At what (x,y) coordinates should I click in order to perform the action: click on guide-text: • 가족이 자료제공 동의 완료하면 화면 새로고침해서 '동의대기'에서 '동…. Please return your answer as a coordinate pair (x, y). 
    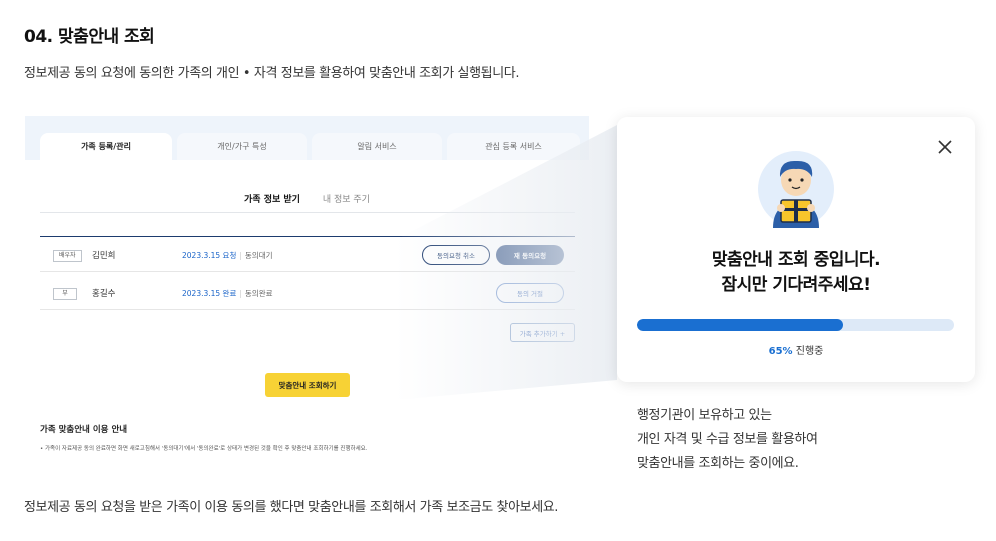
    Looking at the image, I should click on (204, 449).